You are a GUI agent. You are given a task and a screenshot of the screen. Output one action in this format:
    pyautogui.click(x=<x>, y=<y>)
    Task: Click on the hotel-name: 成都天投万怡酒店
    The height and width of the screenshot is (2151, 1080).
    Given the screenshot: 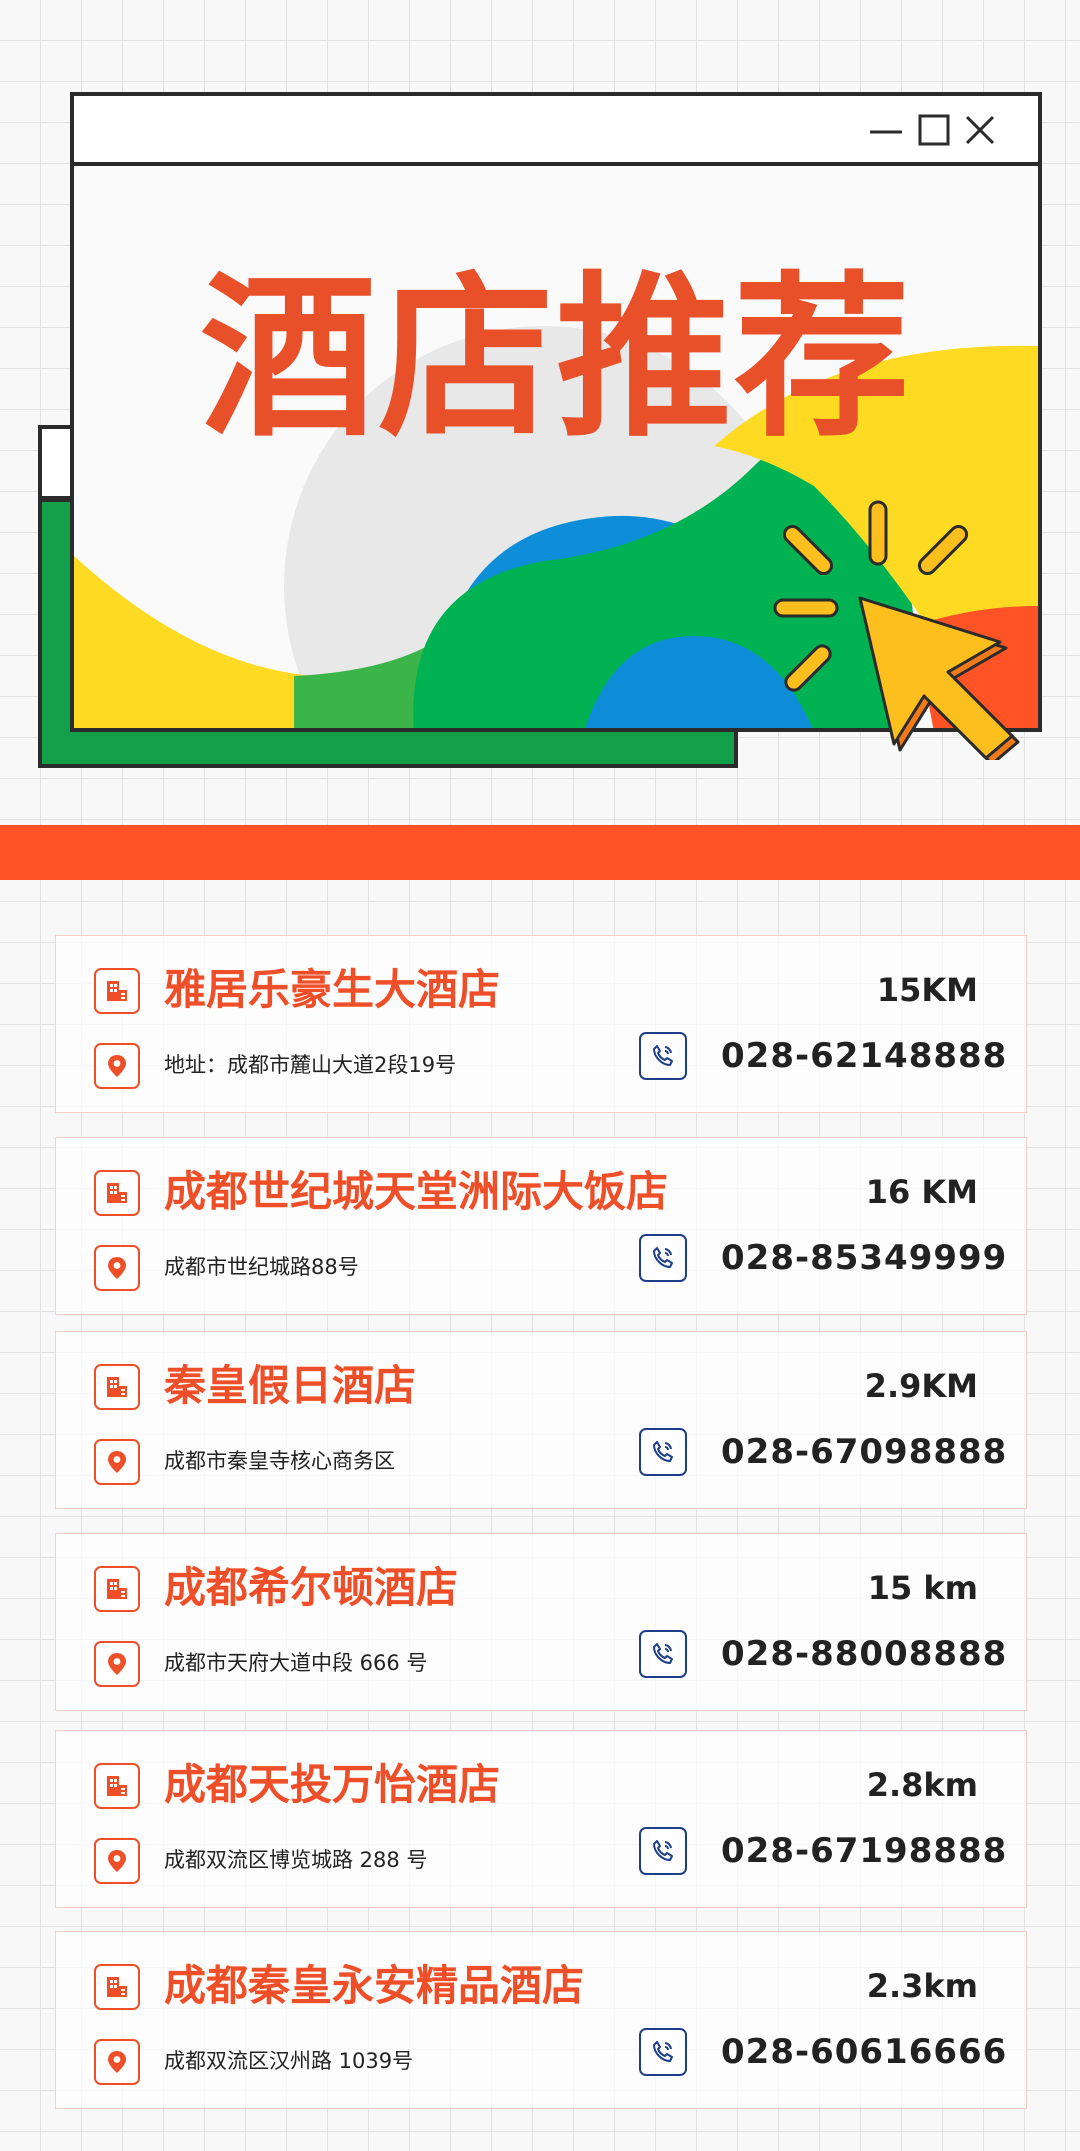 What is the action you would take?
    pyautogui.click(x=332, y=1784)
    